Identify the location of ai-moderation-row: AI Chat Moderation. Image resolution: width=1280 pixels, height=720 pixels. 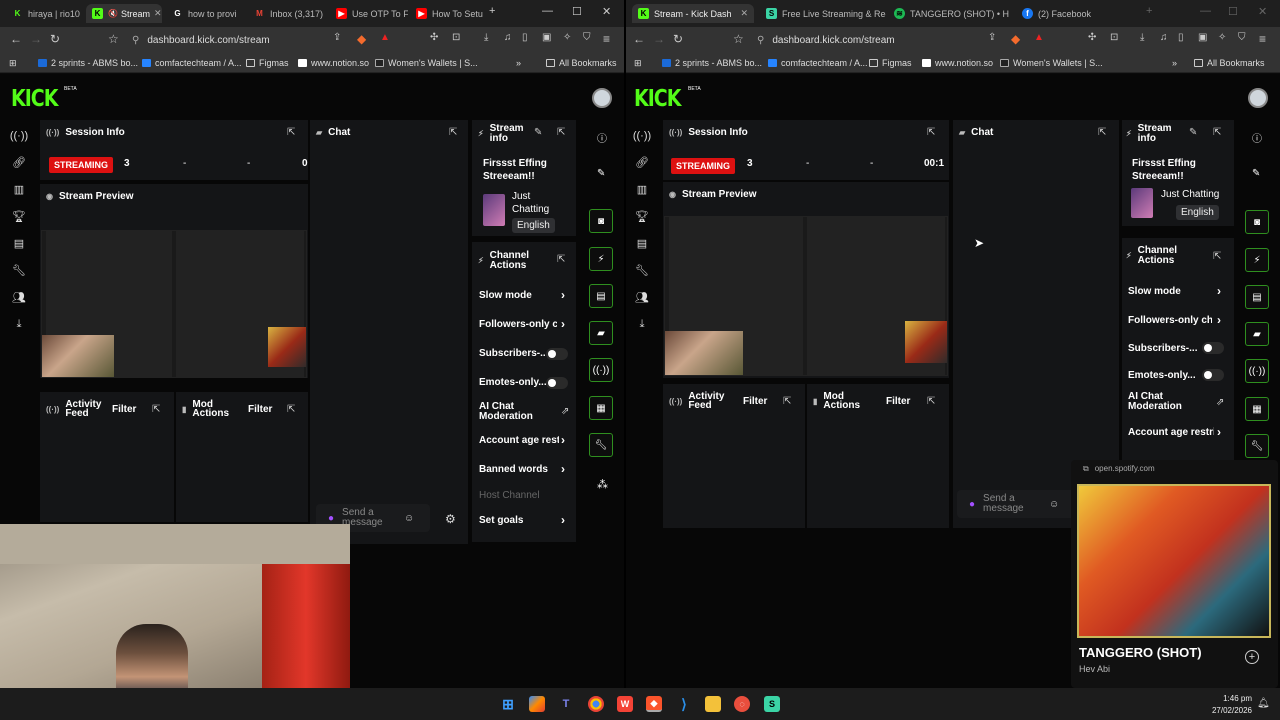
(510, 412).